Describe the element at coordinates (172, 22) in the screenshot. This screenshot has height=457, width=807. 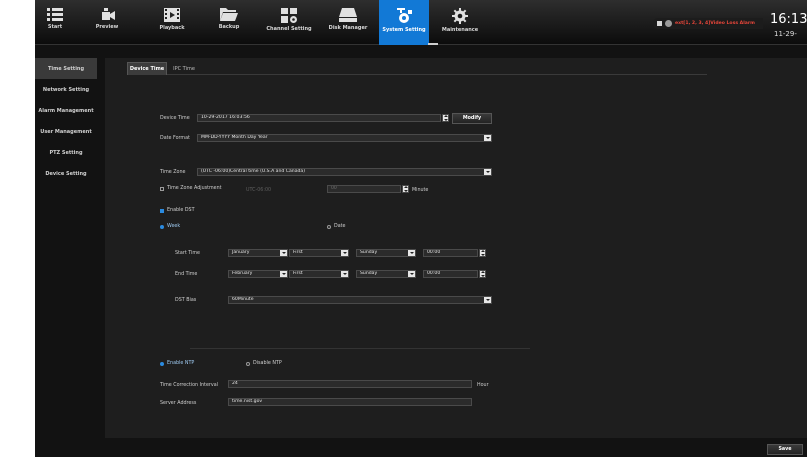
I see `toolbar-playback: Playback` at that location.